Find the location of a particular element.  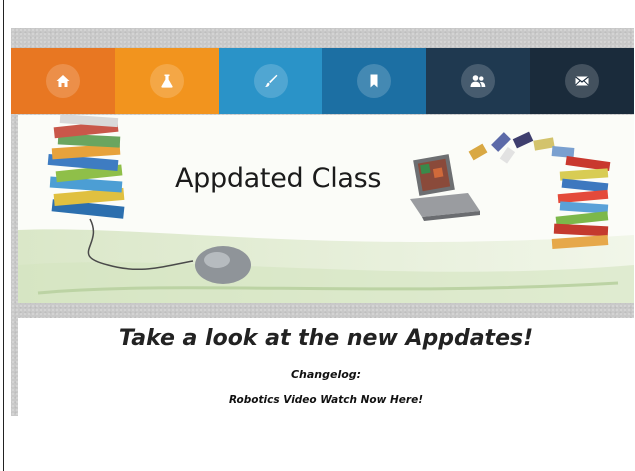

nav-tab-science is located at coordinates (166, 81).